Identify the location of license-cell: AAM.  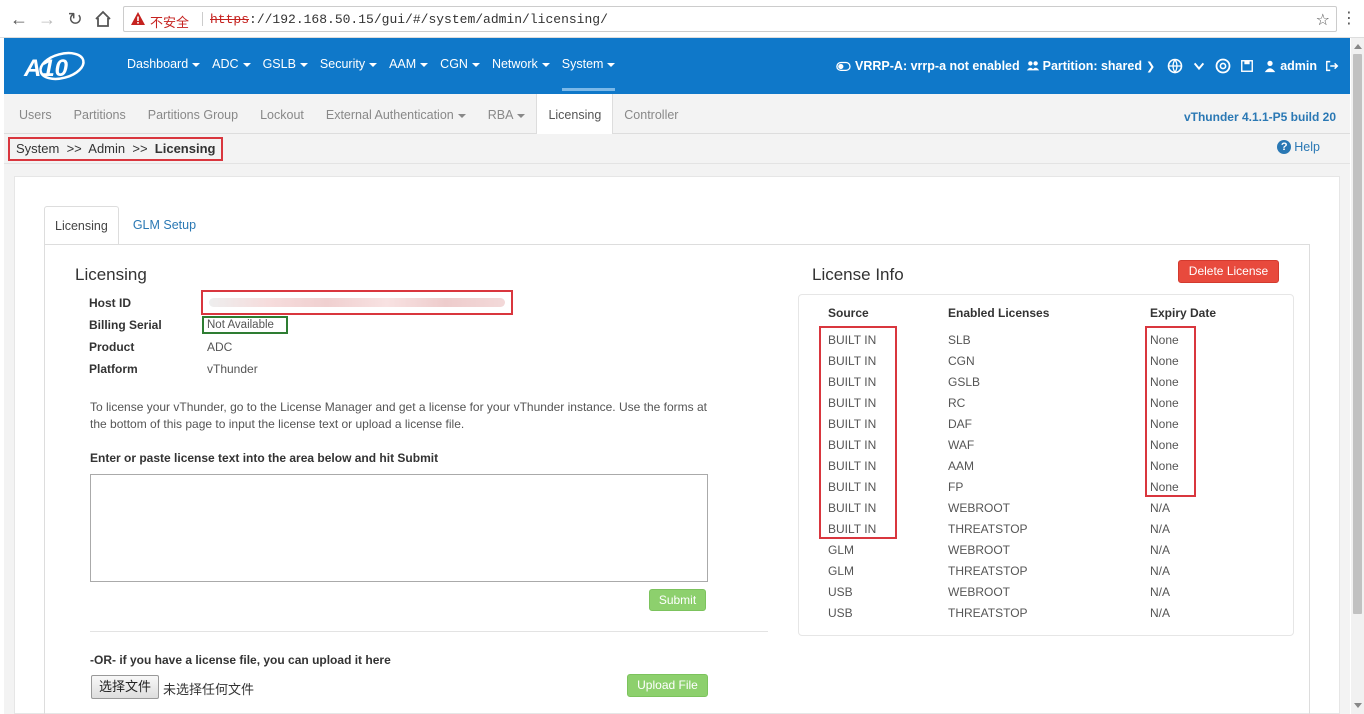
(961, 466).